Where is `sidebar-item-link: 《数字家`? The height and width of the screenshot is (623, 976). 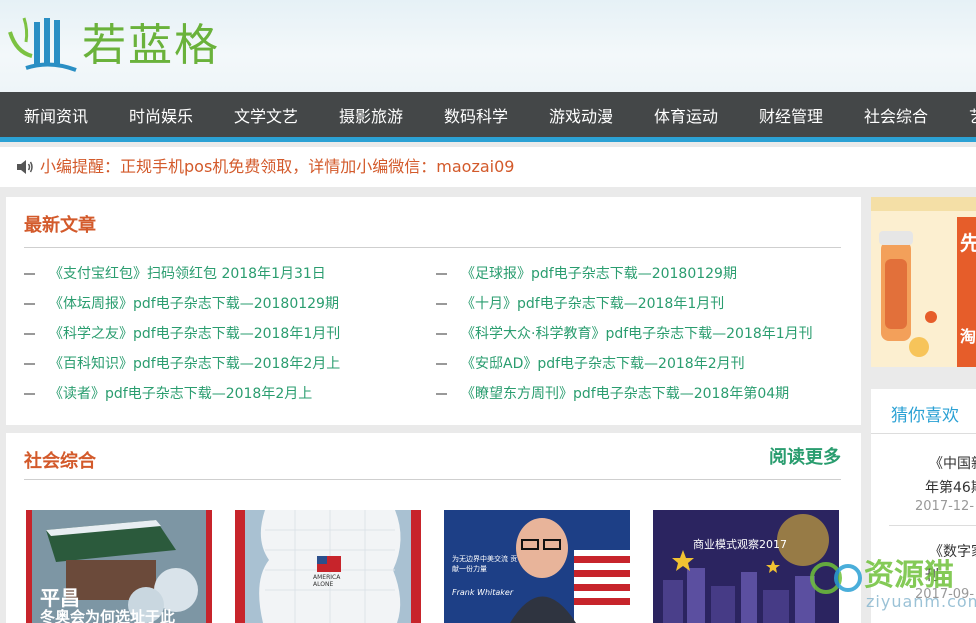 sidebar-item-link: 《数字家 is located at coordinates (952, 551).